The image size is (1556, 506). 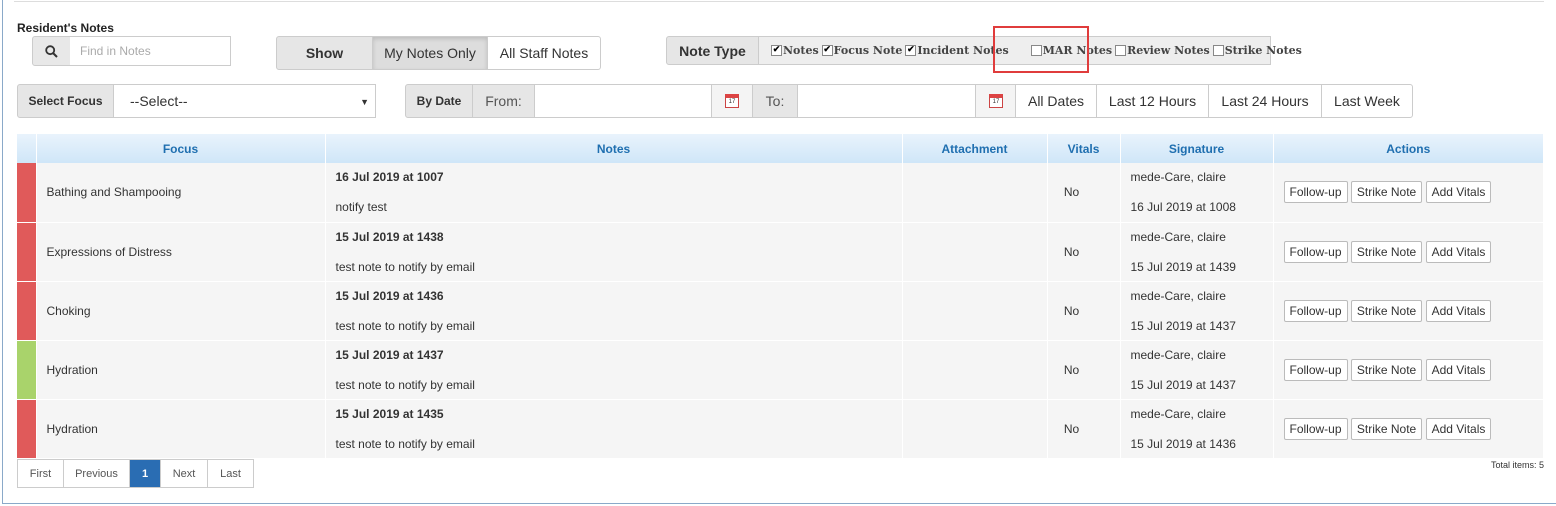 I want to click on top-divider, so click(x=779, y=1).